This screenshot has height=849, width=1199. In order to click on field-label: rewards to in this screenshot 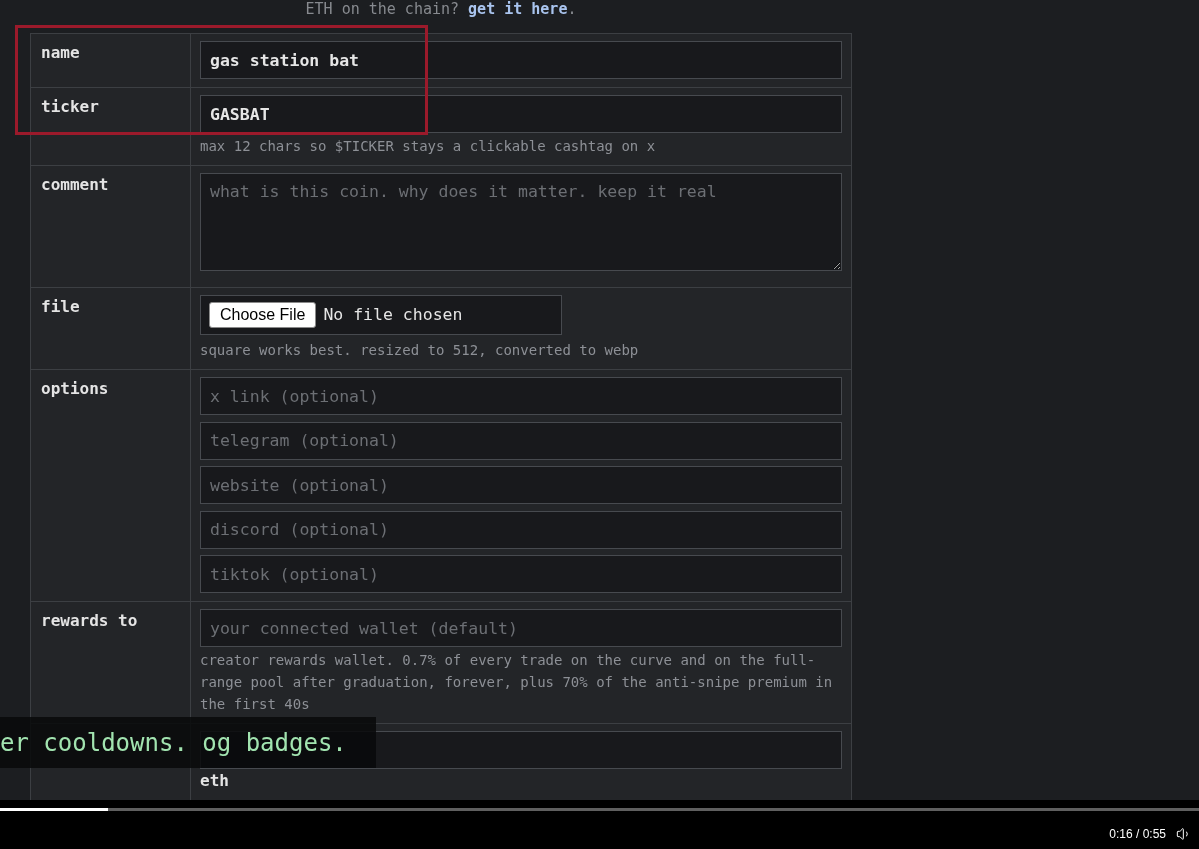, I will do `click(89, 620)`.